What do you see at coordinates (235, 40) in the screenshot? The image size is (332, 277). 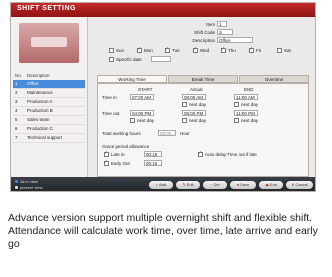 I see `description-field: Office` at bounding box center [235, 40].